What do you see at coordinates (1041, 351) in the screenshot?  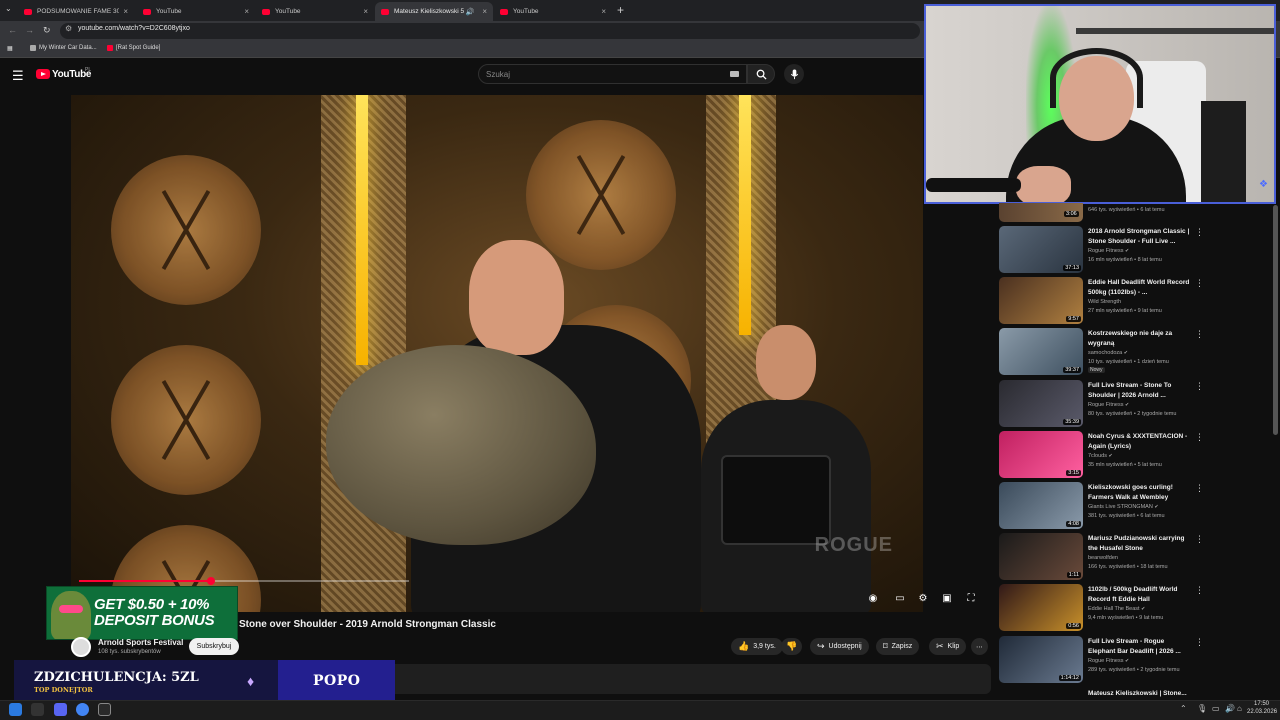 I see `recommendation-thumbnail: 39:37` at bounding box center [1041, 351].